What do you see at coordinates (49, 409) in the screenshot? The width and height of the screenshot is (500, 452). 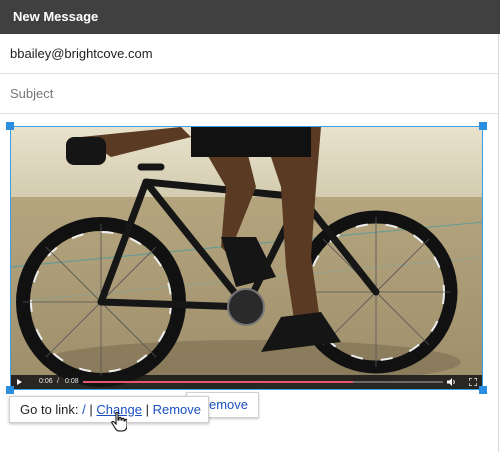 I see `go-to-link-label: Go to link:` at bounding box center [49, 409].